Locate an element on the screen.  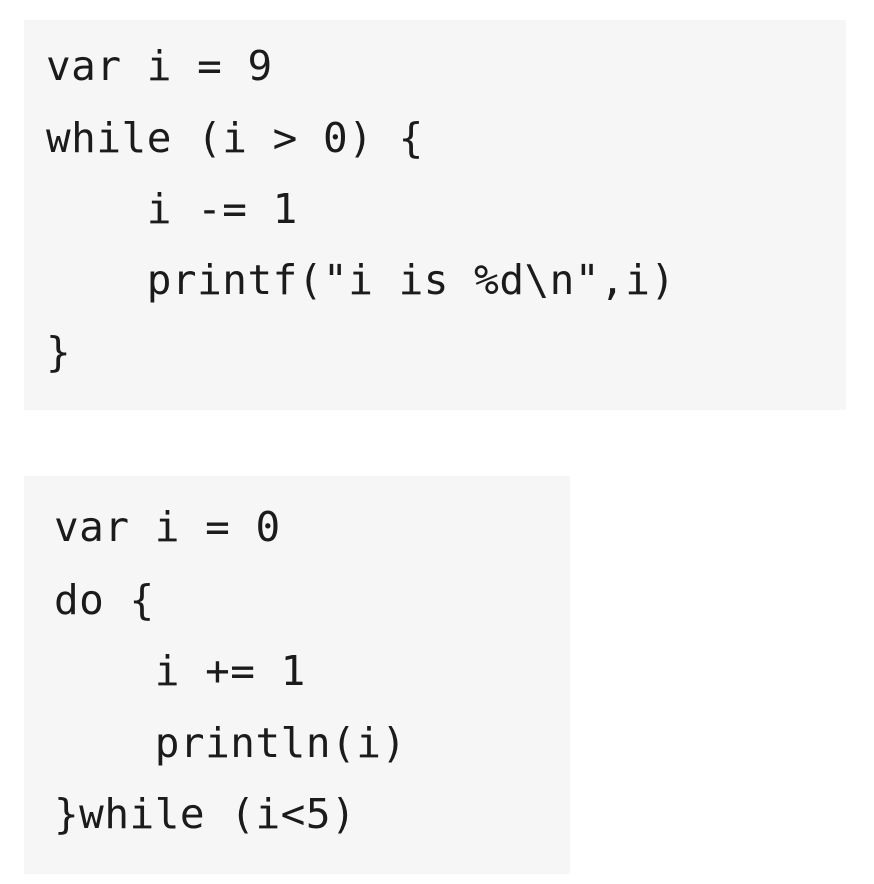
code-line: i += 1 is located at coordinates (180, 671).